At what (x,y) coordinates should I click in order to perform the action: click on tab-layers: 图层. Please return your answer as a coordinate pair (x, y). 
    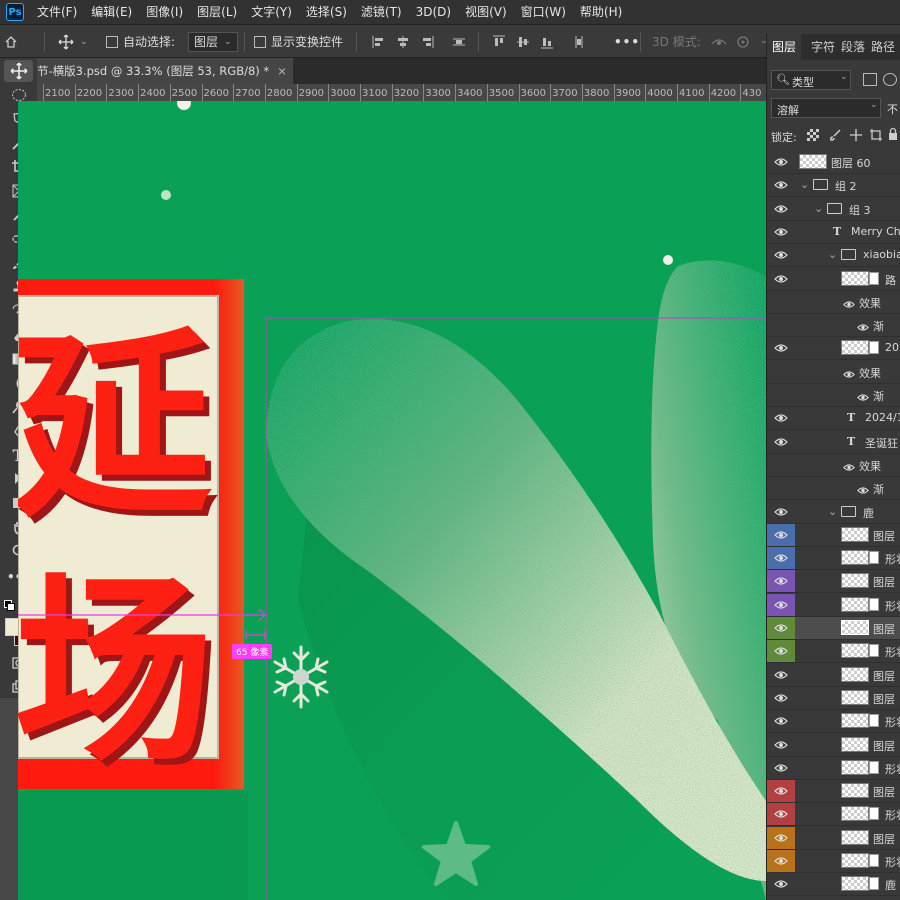
    Looking at the image, I should click on (784, 47).